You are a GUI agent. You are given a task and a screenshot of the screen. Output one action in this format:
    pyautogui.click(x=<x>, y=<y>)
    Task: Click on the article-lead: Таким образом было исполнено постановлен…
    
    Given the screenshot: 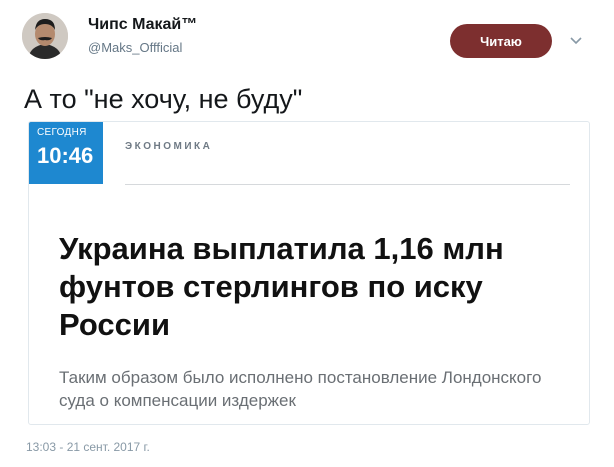 What is the action you would take?
    pyautogui.click(x=300, y=389)
    